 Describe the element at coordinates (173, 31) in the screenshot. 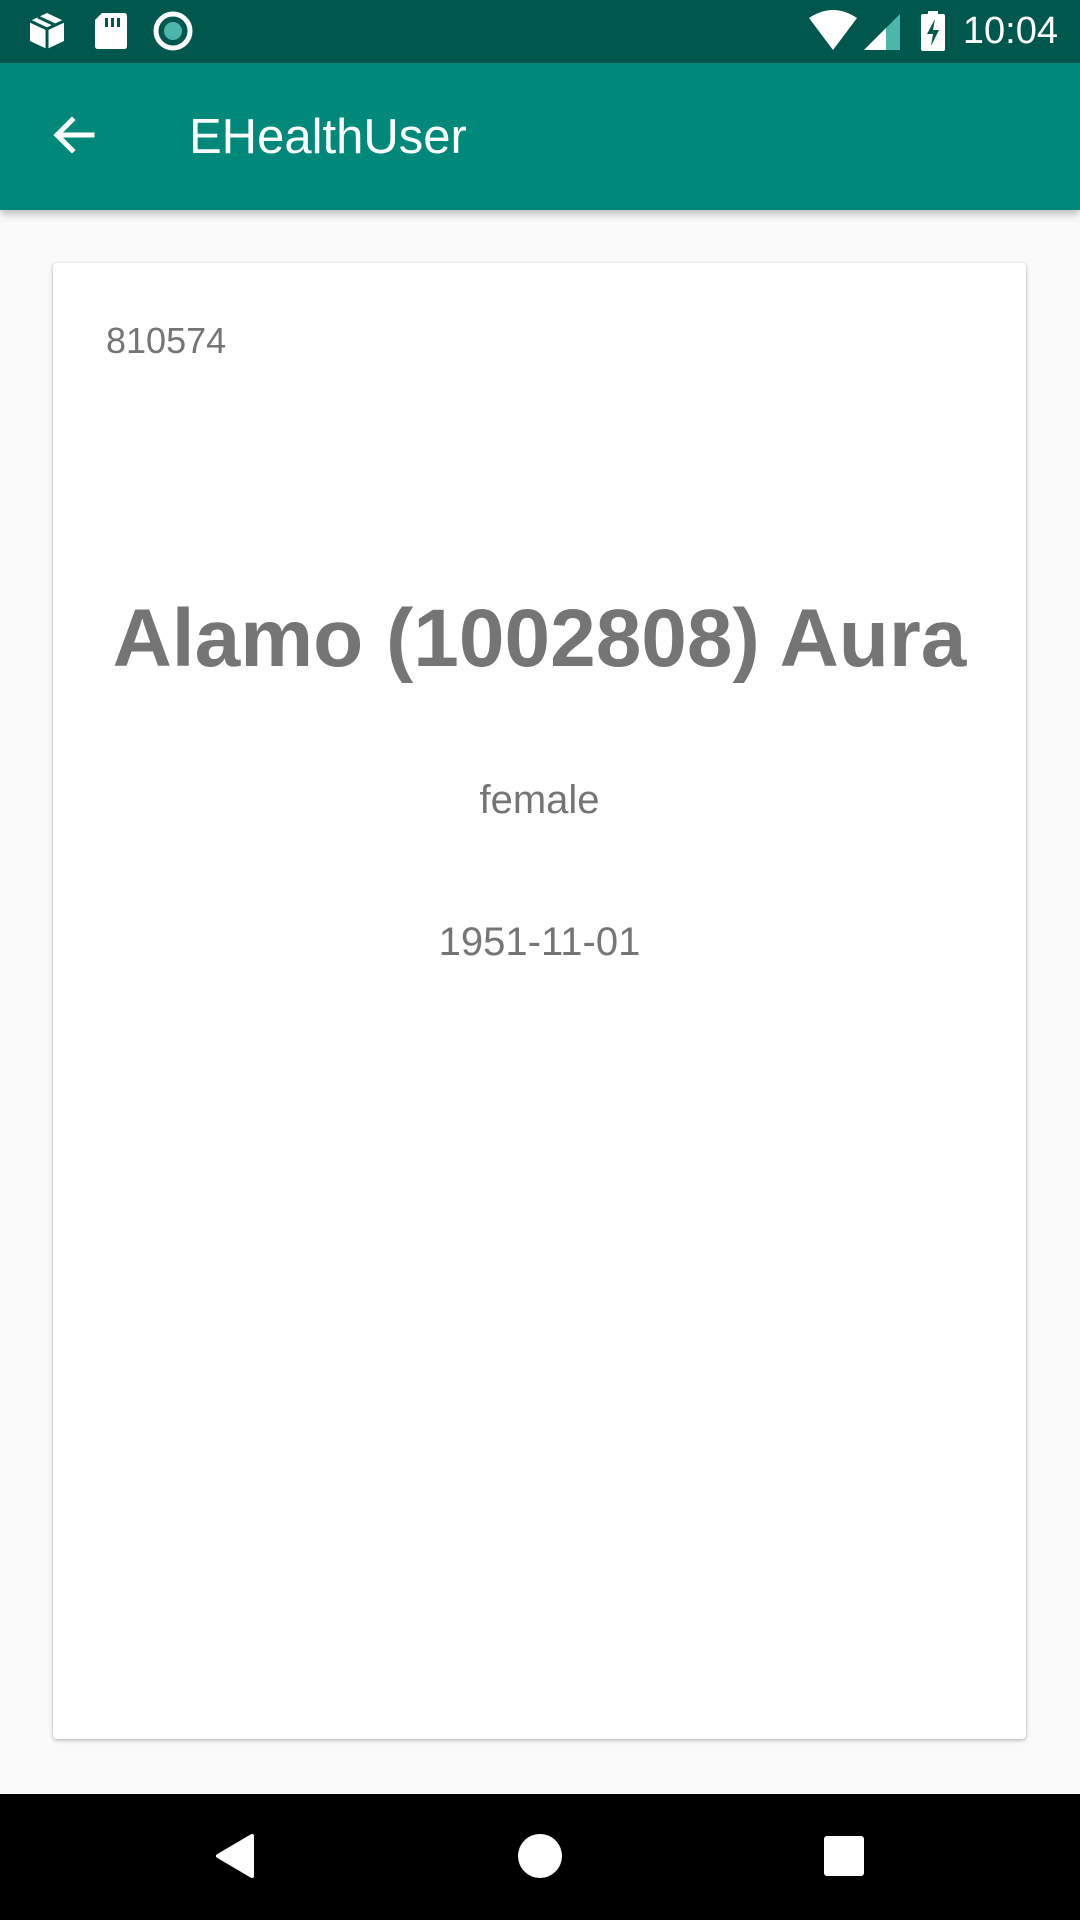

I see `record-icon` at that location.